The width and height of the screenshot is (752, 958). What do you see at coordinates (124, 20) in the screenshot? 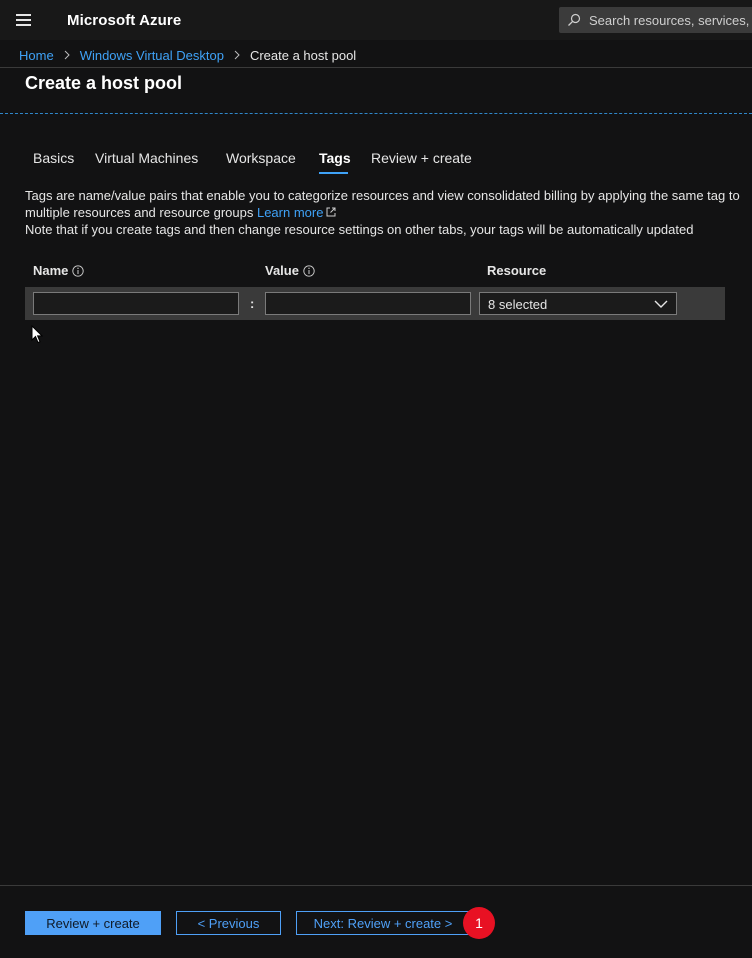
I see `brand-title: Microsoft Azure` at bounding box center [124, 20].